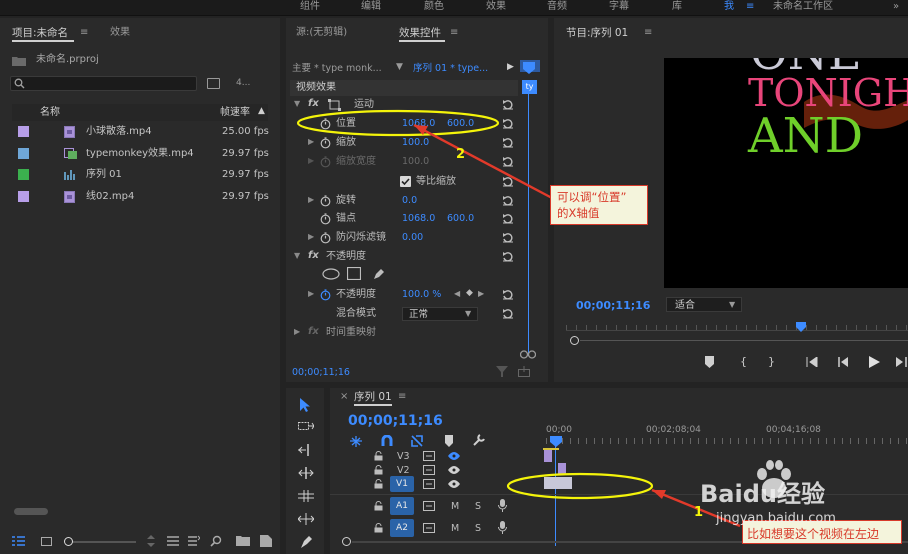 The height and width of the screenshot is (554, 908). Describe the element at coordinates (398, 123) in the screenshot. I see `highlight-ellipse-position` at that location.